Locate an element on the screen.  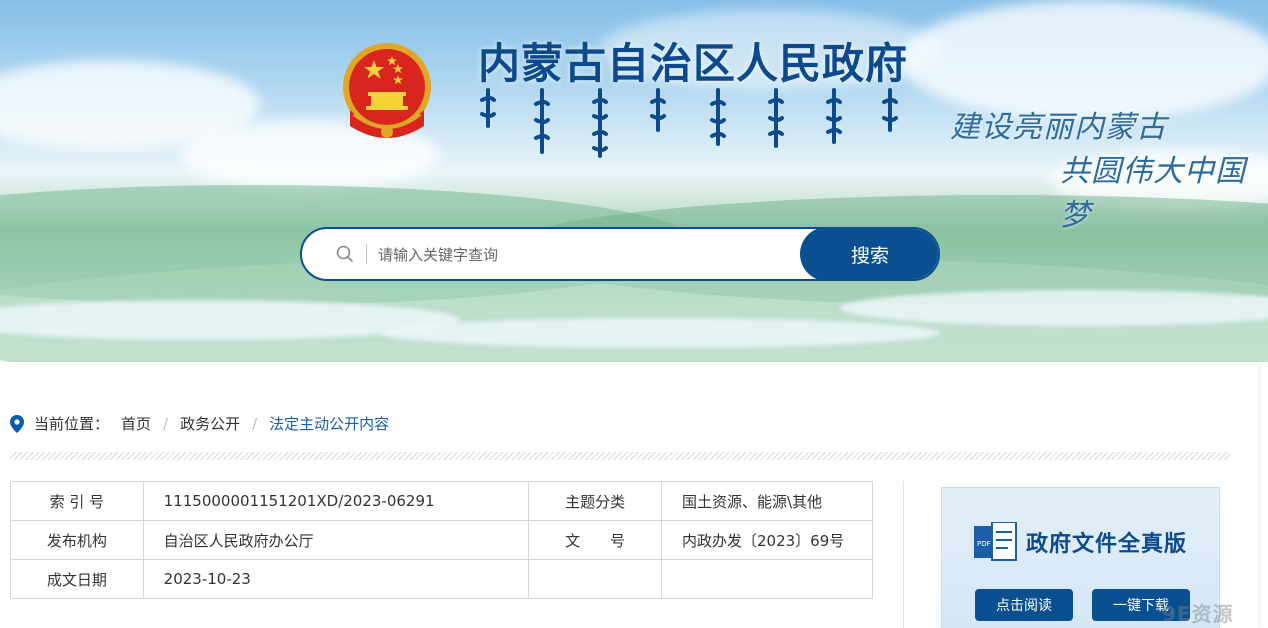
hatched-divider is located at coordinates (620, 456).